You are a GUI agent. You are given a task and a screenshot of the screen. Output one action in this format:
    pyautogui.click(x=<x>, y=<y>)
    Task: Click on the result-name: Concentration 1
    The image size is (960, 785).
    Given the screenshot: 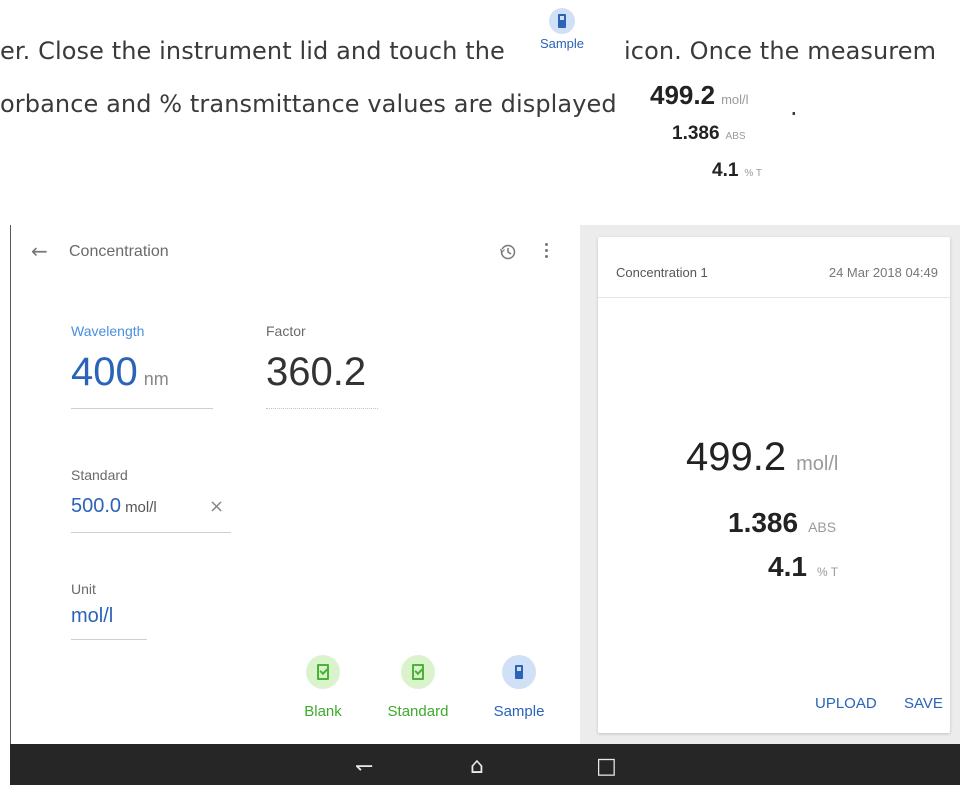 What is the action you would take?
    pyautogui.click(x=662, y=272)
    